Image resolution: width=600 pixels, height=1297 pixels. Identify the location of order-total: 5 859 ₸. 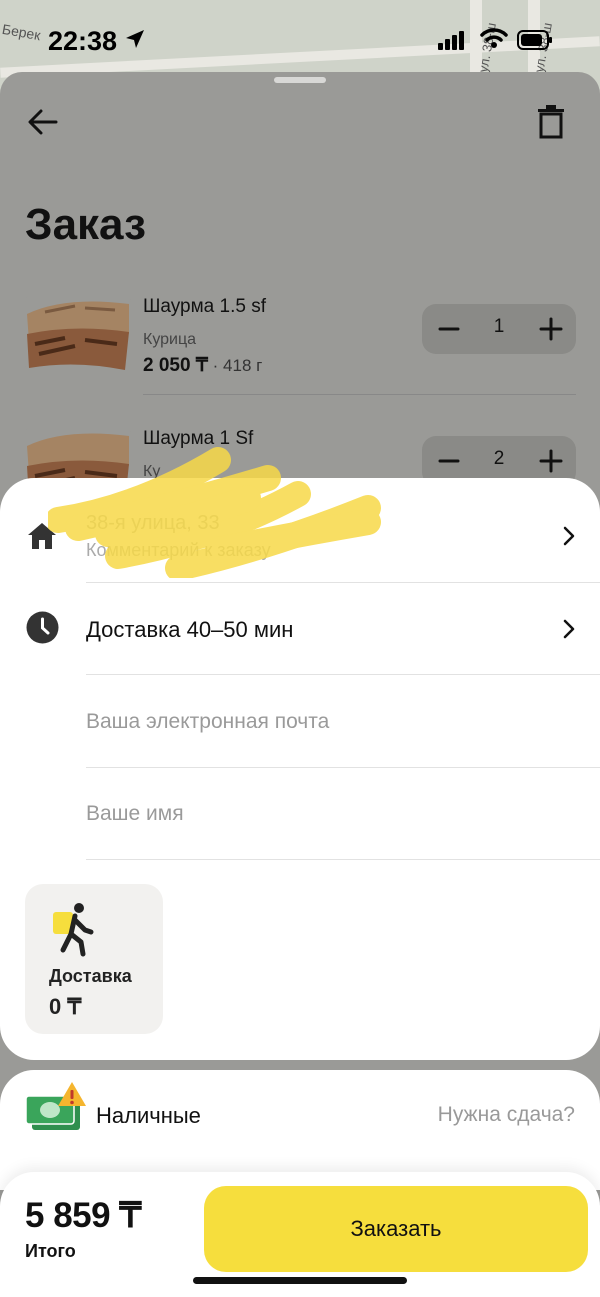
(83, 1215).